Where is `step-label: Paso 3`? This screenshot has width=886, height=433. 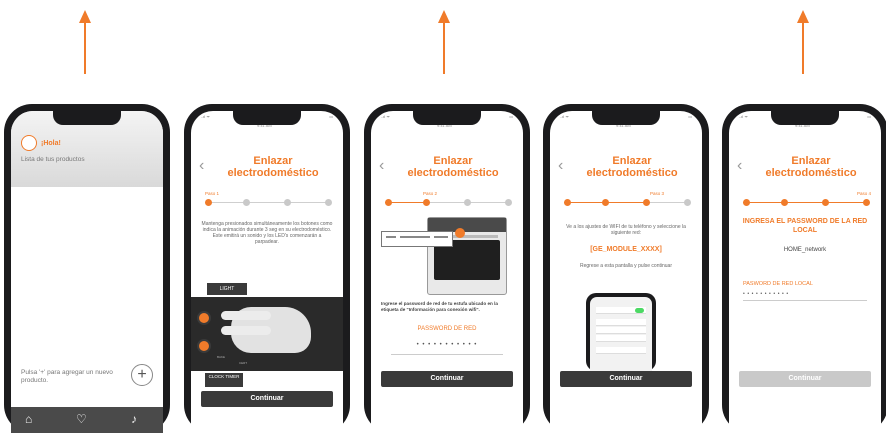
step-label: Paso 3 is located at coordinates (657, 193).